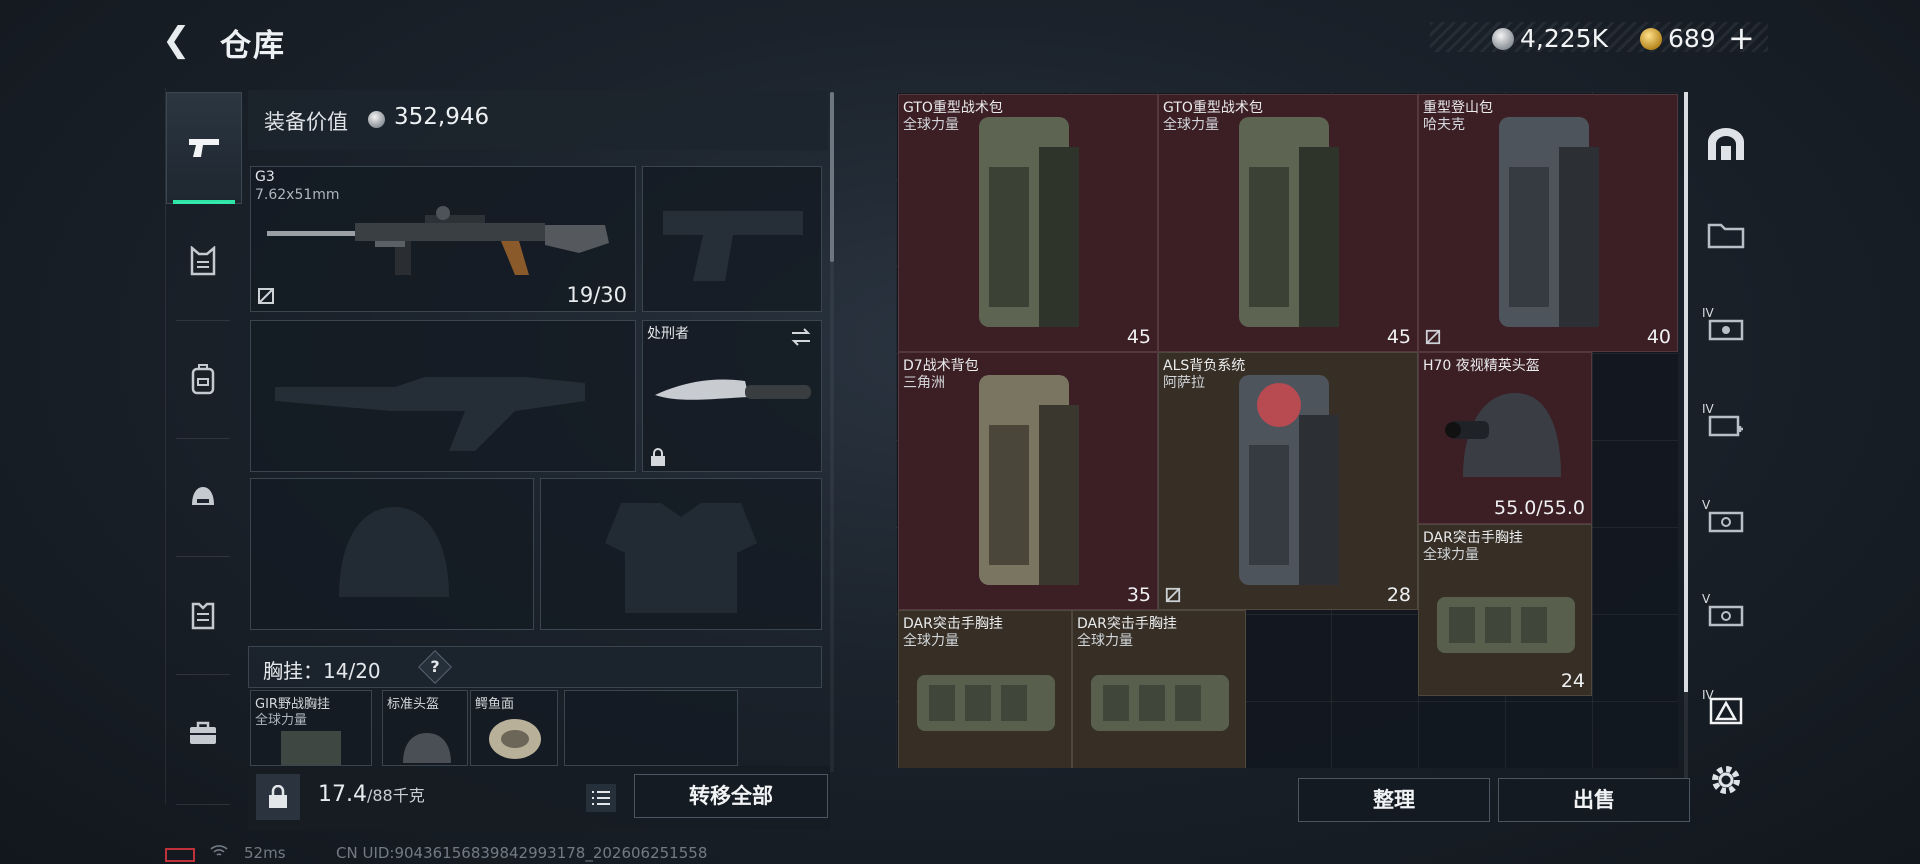 The width and height of the screenshot is (1920, 864). What do you see at coordinates (427, 748) in the screenshot?
I see `helmet-item-icon` at bounding box center [427, 748].